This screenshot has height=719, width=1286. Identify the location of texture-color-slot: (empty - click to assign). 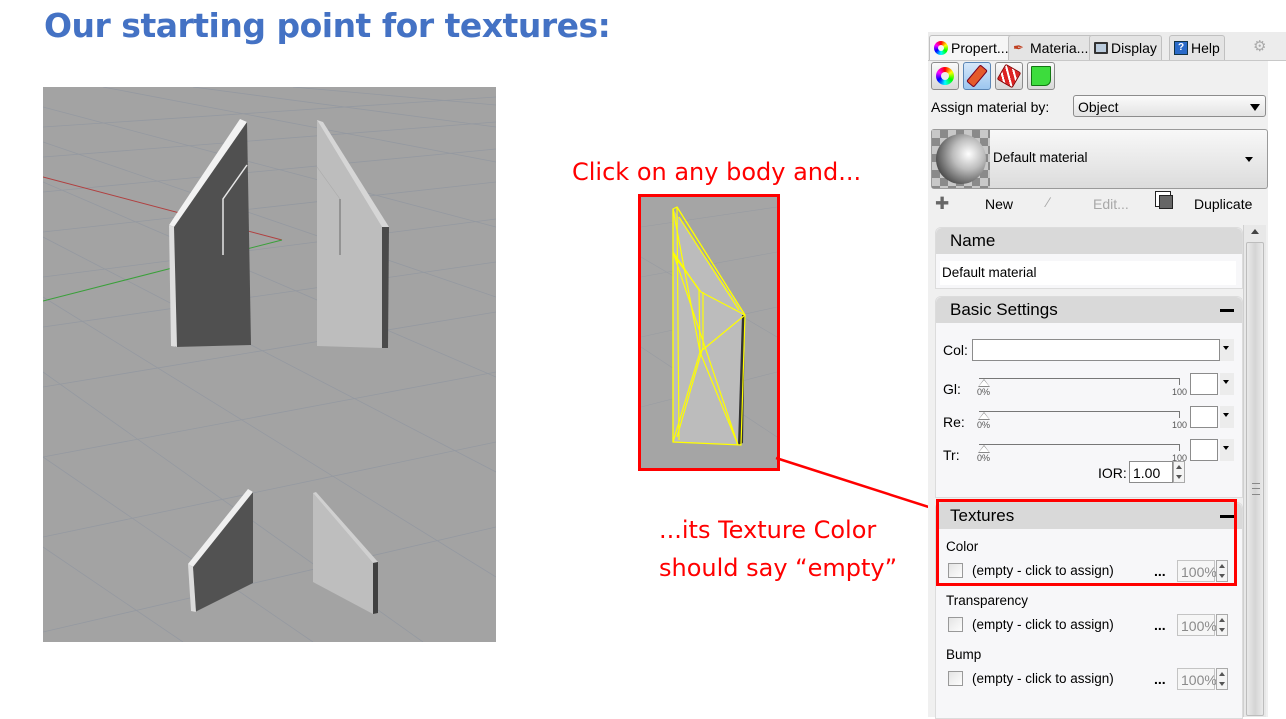
(1043, 570).